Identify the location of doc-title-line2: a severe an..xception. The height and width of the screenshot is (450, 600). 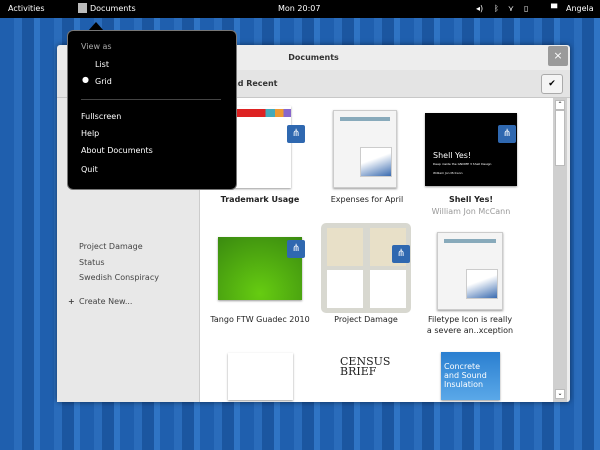
(470, 330).